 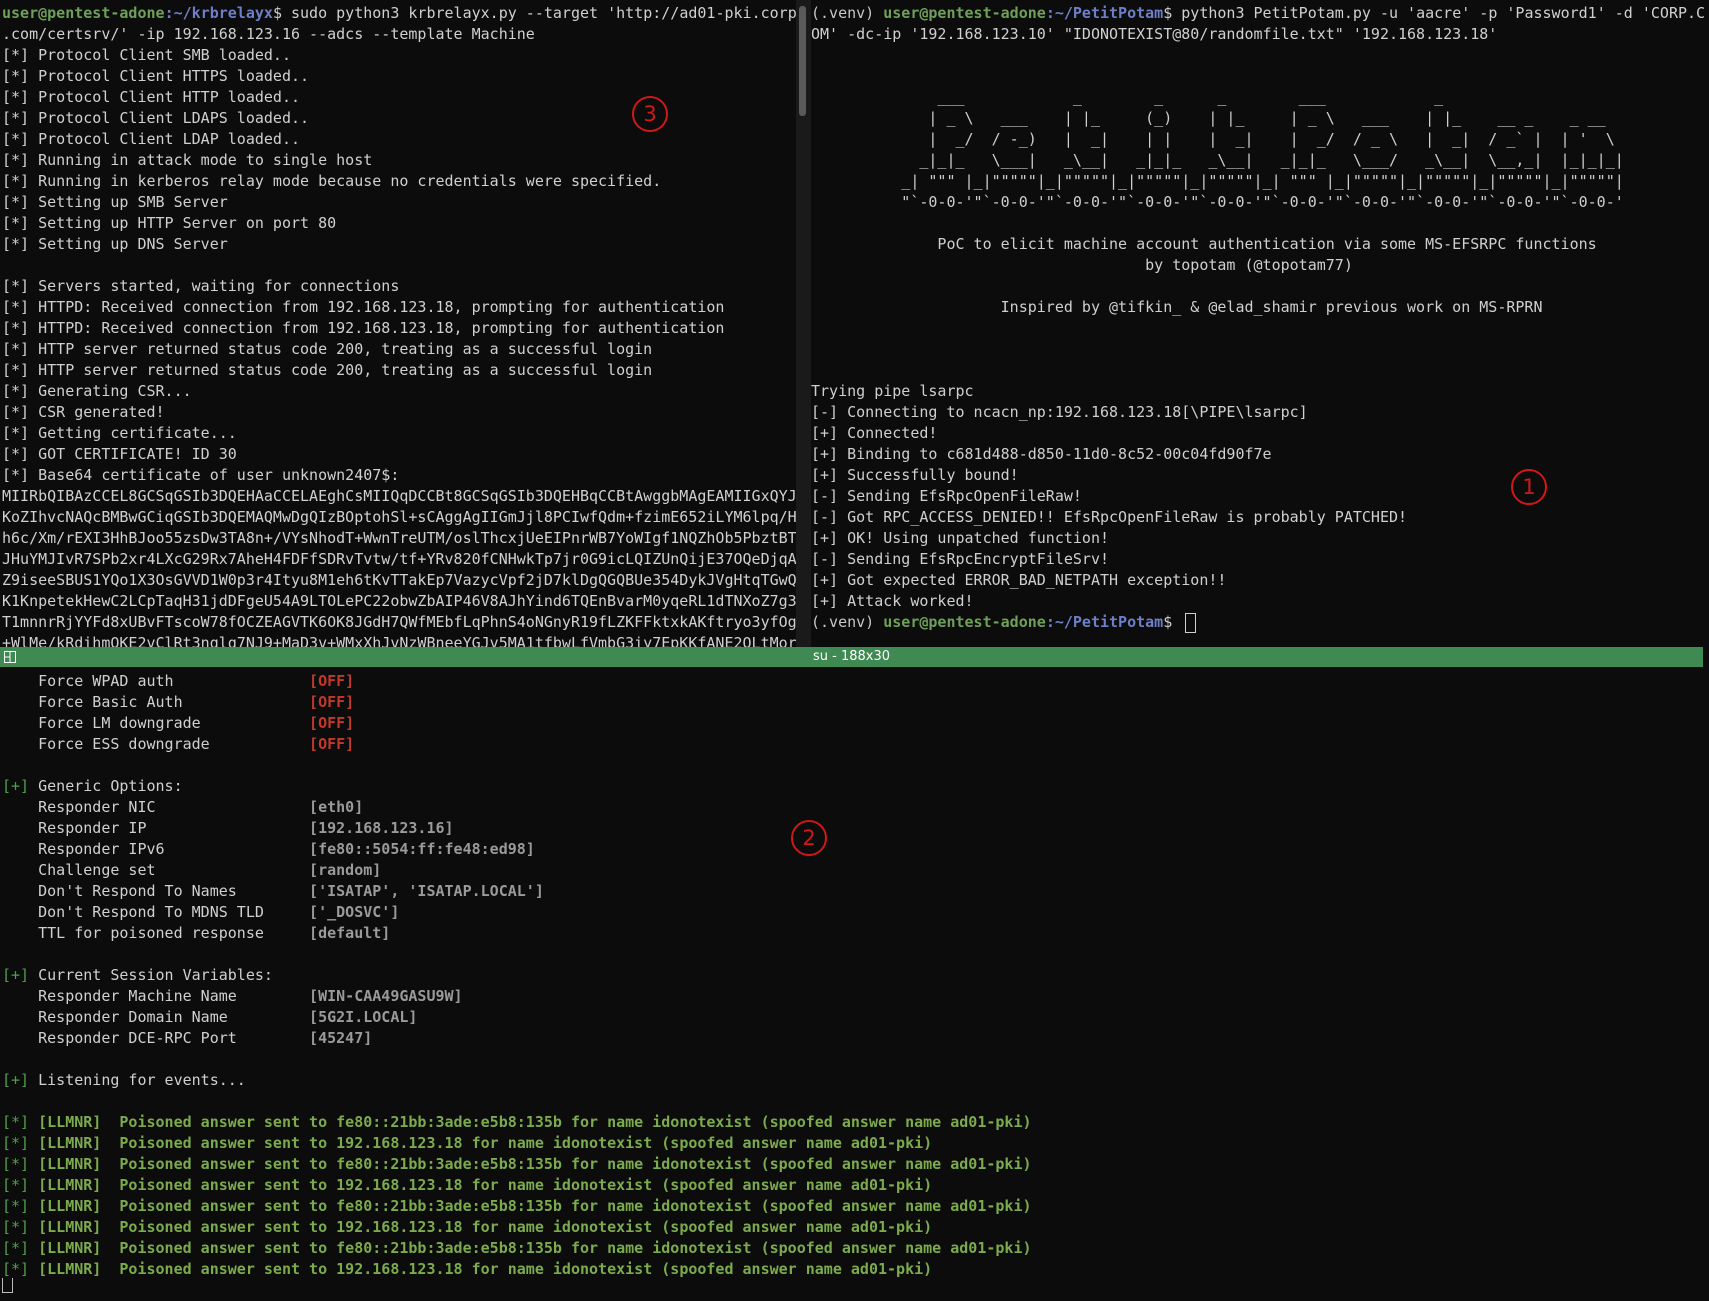 I want to click on option-label: Force WPAD auth, so click(x=156, y=681).